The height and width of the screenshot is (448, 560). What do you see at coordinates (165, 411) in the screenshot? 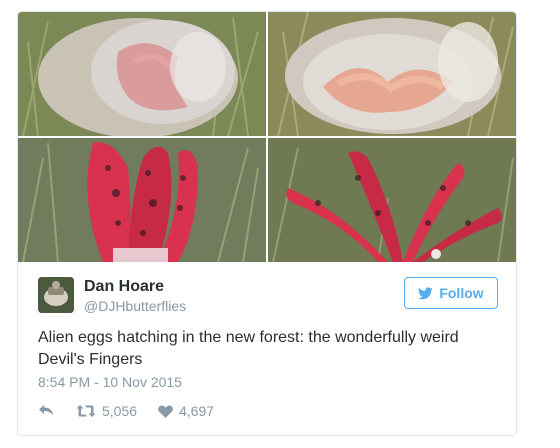
I see `heart-icon` at bounding box center [165, 411].